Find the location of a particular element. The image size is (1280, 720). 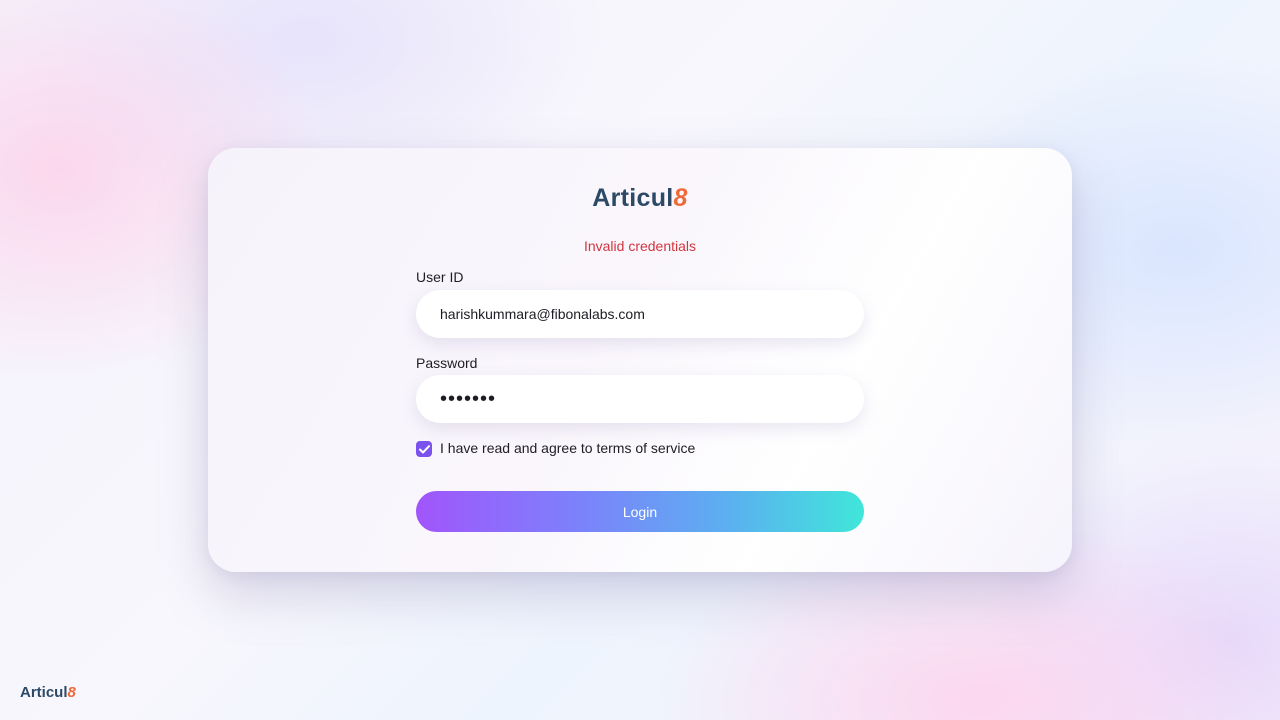

footer-logo: Articul8 is located at coordinates (48, 692).